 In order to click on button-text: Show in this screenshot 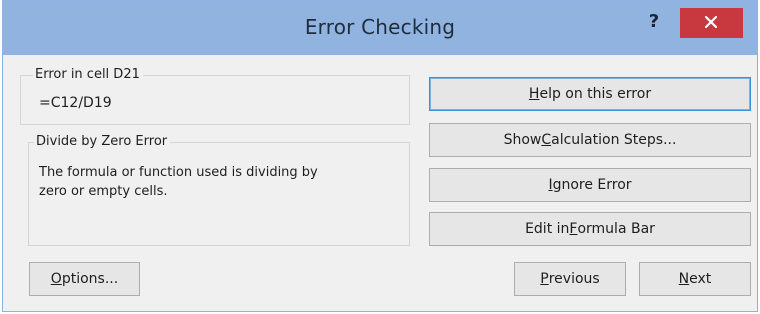, I will do `click(522, 140)`.